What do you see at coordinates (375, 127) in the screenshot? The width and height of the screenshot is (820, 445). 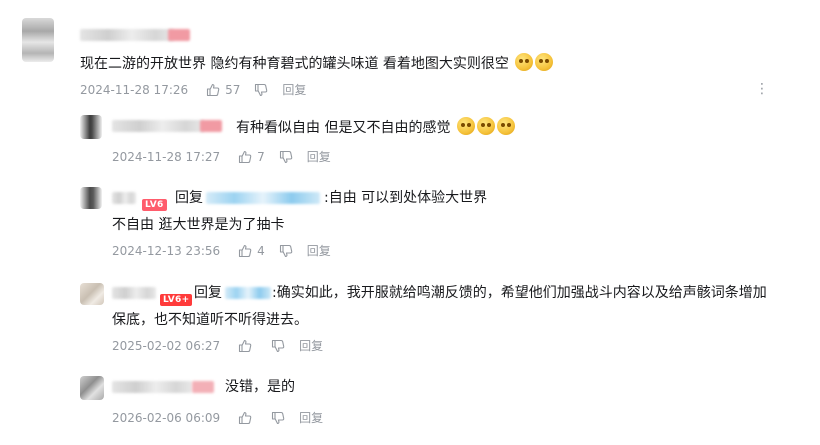 I see `reply-text: 有种看似自由 但是又不自由的感觉` at bounding box center [375, 127].